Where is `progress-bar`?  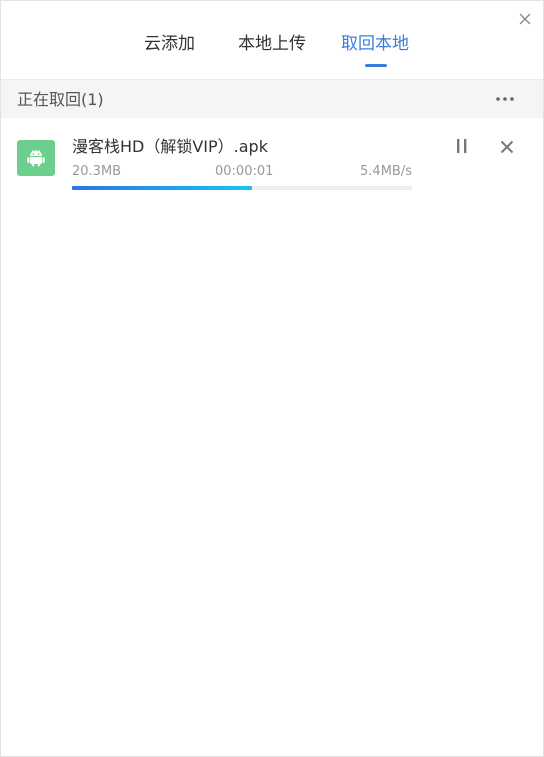 progress-bar is located at coordinates (242, 188).